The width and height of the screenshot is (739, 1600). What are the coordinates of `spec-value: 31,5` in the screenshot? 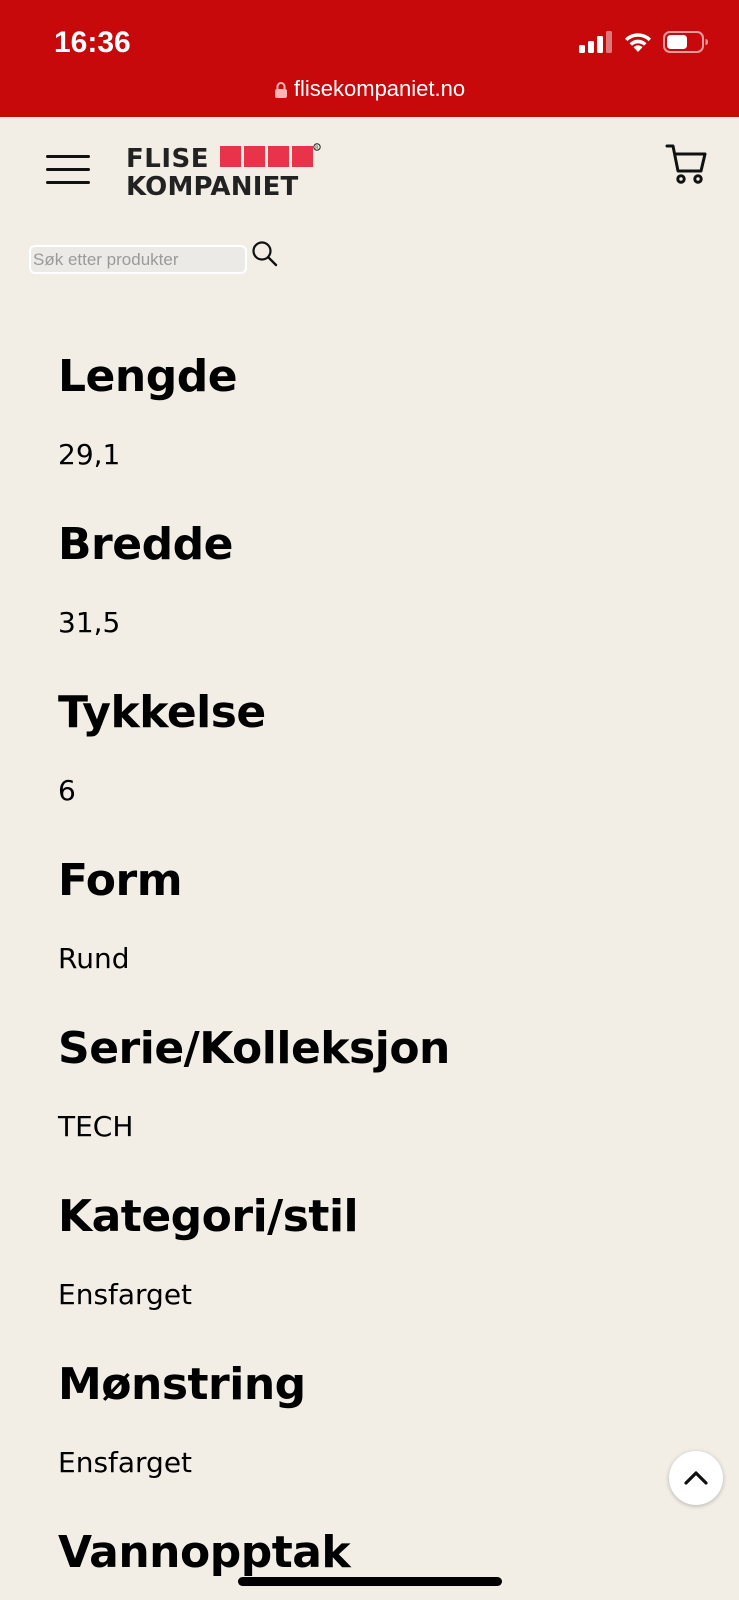 It's located at (89, 622).